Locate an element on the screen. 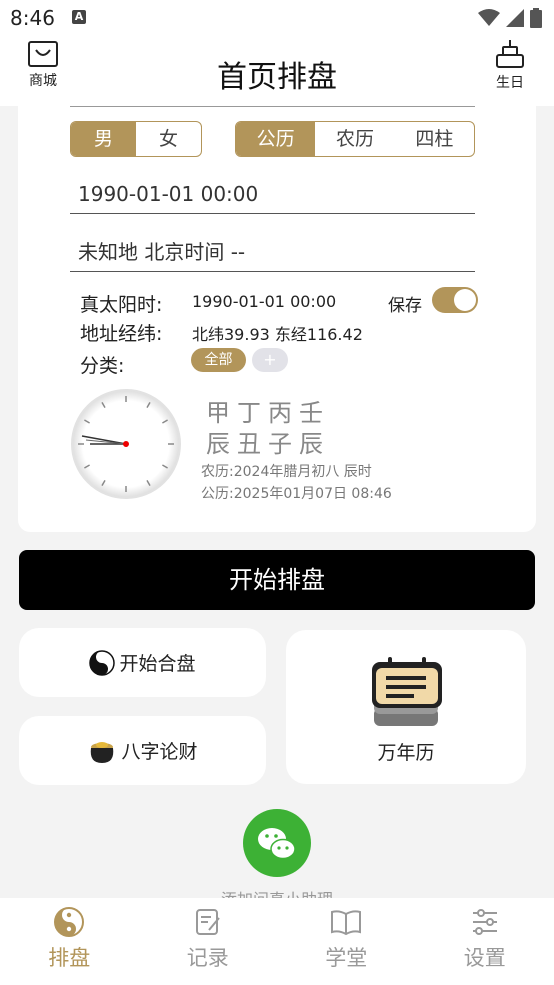 This screenshot has height=985, width=554. gender-female-option: 女 is located at coordinates (168, 139).